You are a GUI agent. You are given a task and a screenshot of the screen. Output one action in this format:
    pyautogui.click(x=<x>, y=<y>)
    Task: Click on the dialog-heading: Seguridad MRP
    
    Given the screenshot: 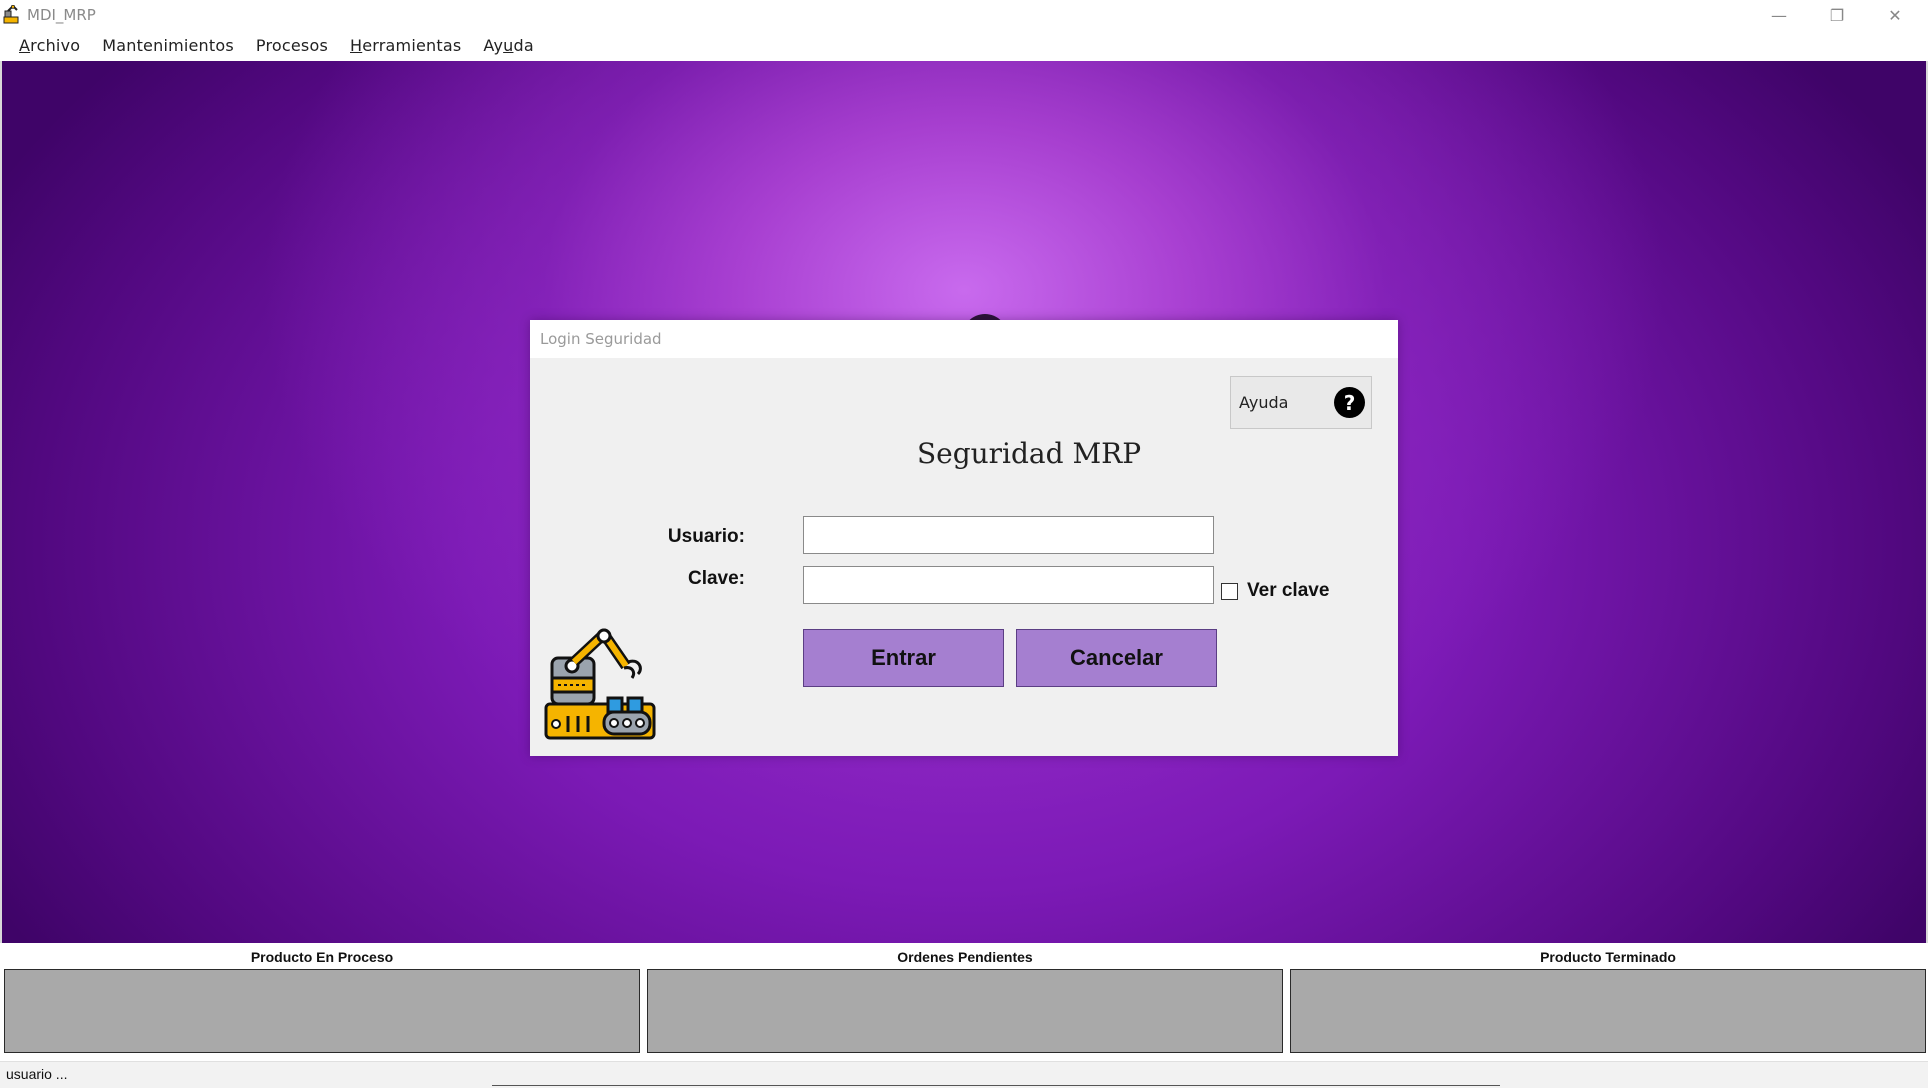 What is the action you would take?
    pyautogui.click(x=1029, y=453)
    